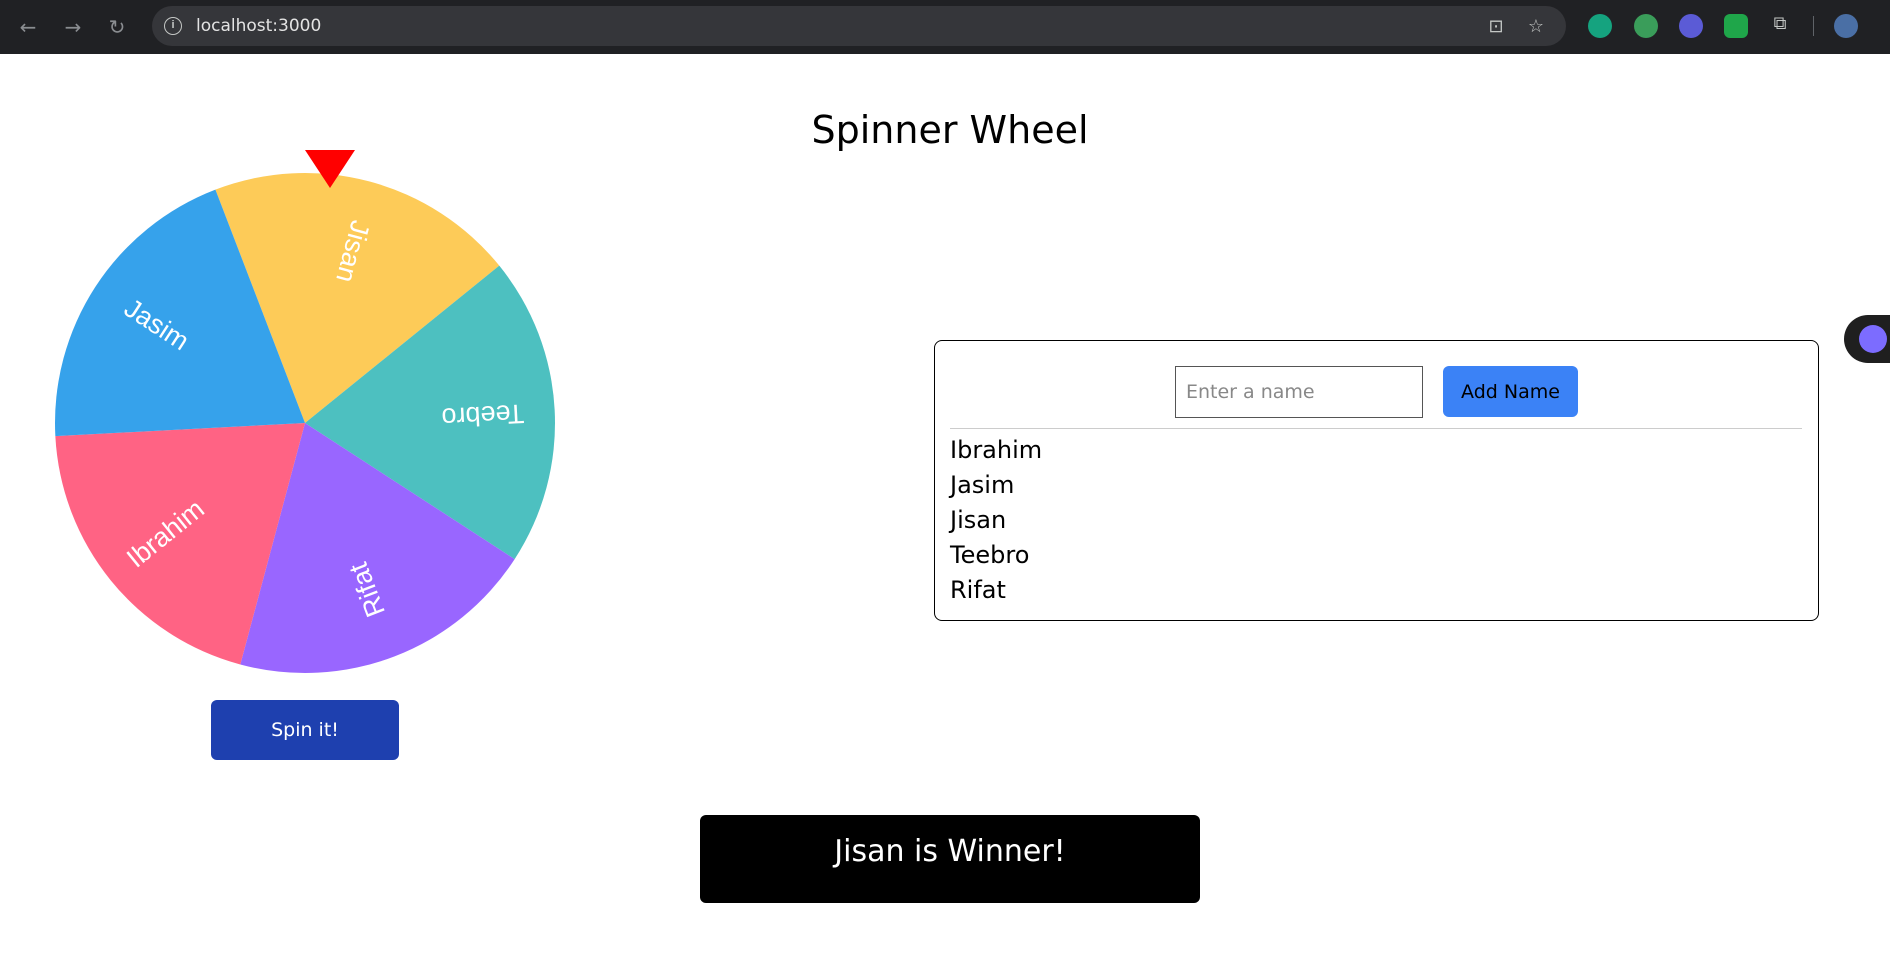  I want to click on gear-extension-icon, so click(1691, 26).